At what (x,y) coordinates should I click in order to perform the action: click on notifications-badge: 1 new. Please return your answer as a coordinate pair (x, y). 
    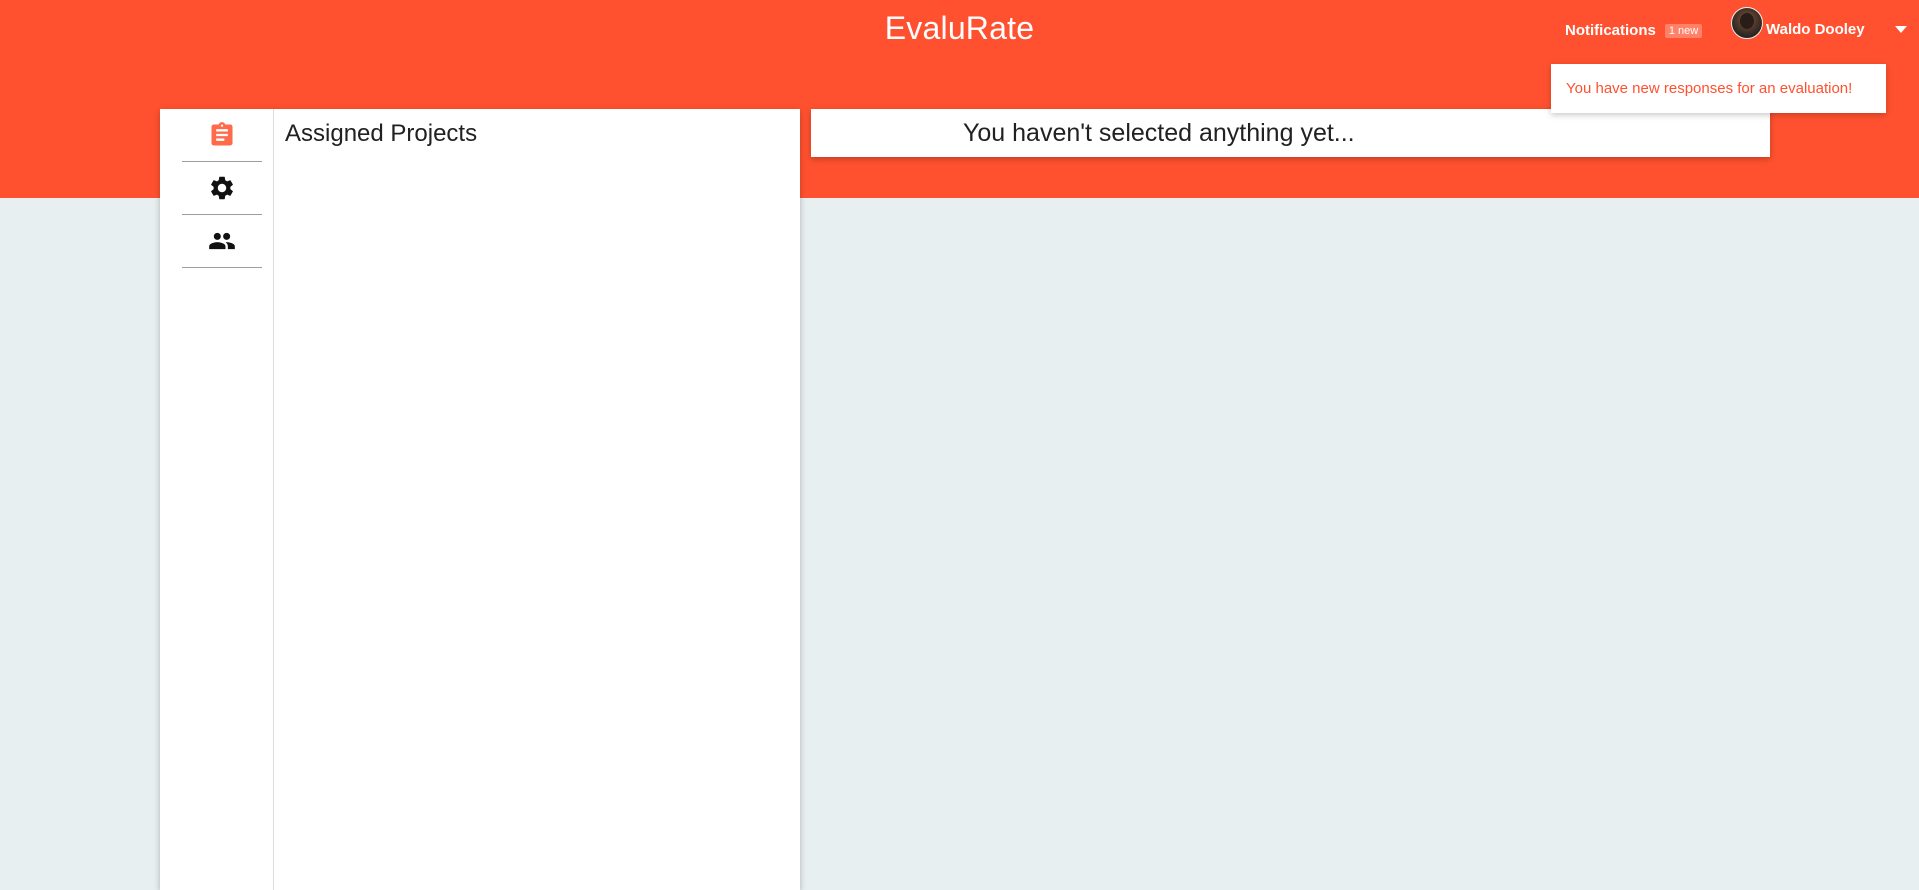
    Looking at the image, I should click on (1683, 30).